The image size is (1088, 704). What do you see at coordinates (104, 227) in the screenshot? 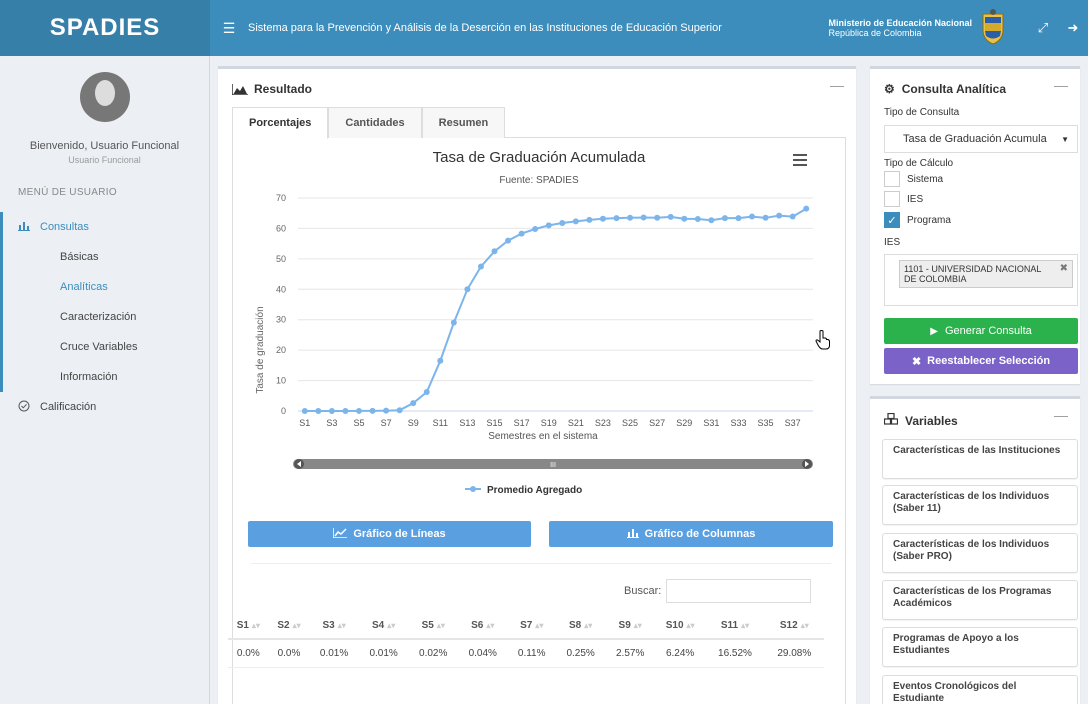
I see `sidebar-item-consultas: Consultas` at bounding box center [104, 227].